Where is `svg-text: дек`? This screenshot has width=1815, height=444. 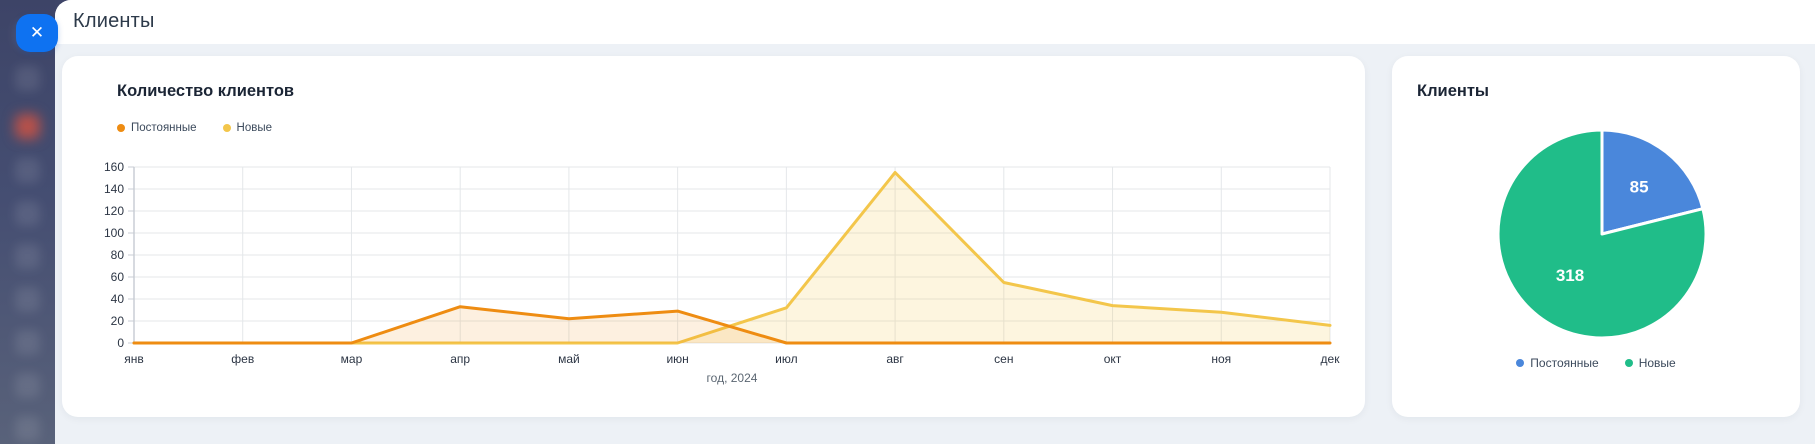 svg-text: дек is located at coordinates (1331, 359).